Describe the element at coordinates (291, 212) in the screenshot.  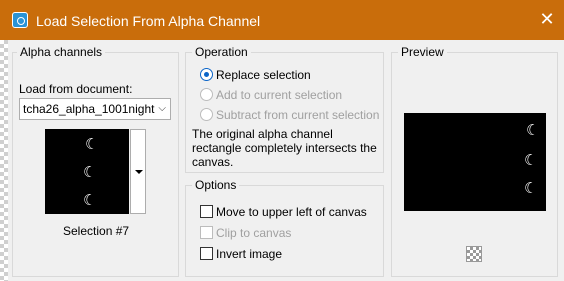
I see `move-to-upper-left-label: Move to upper left of canvas` at that location.